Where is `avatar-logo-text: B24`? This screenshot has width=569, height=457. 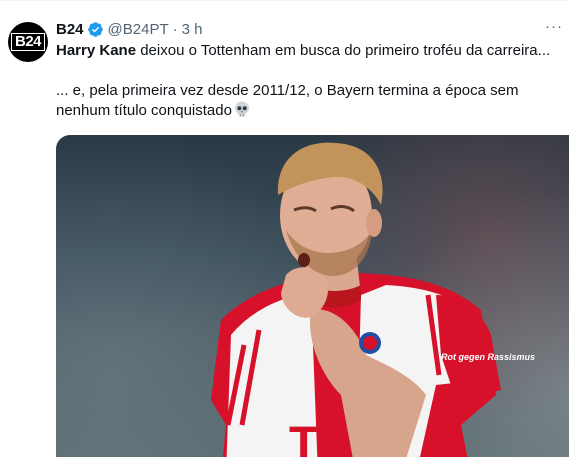 avatar-logo-text: B24 is located at coordinates (28, 42).